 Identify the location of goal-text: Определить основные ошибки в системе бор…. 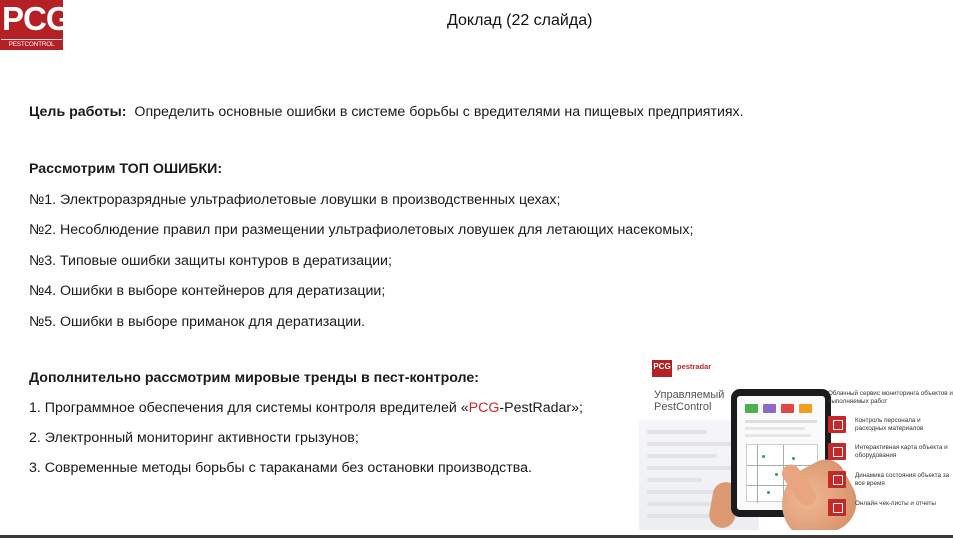
(435, 112).